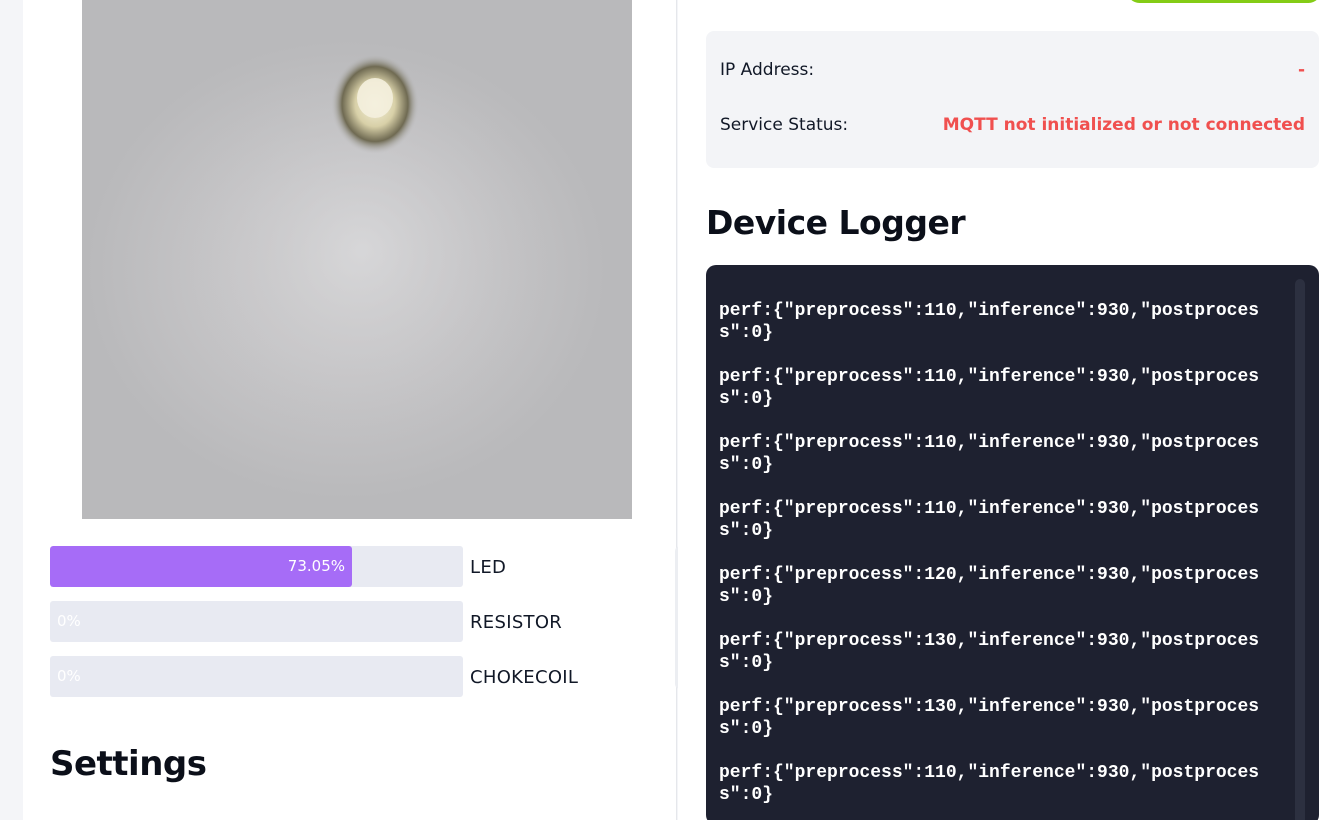  Describe the element at coordinates (524, 677) in the screenshot. I see `prediction-label: CHOKECOIL` at that location.